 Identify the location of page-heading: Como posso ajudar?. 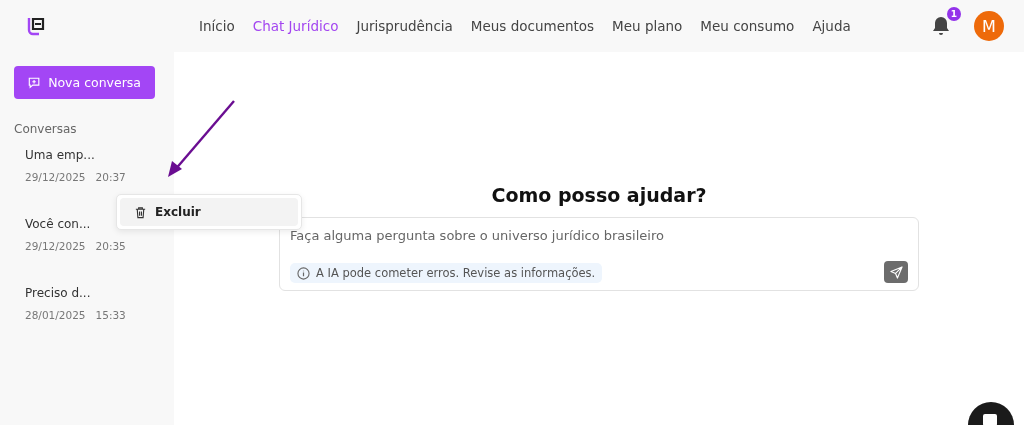
(599, 195).